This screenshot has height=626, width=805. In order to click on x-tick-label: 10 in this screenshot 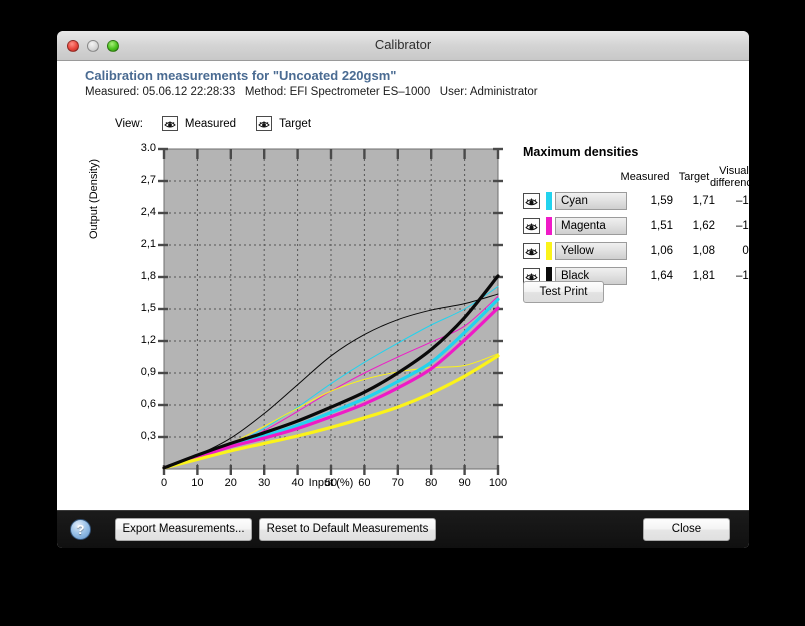, I will do `click(197, 483)`.